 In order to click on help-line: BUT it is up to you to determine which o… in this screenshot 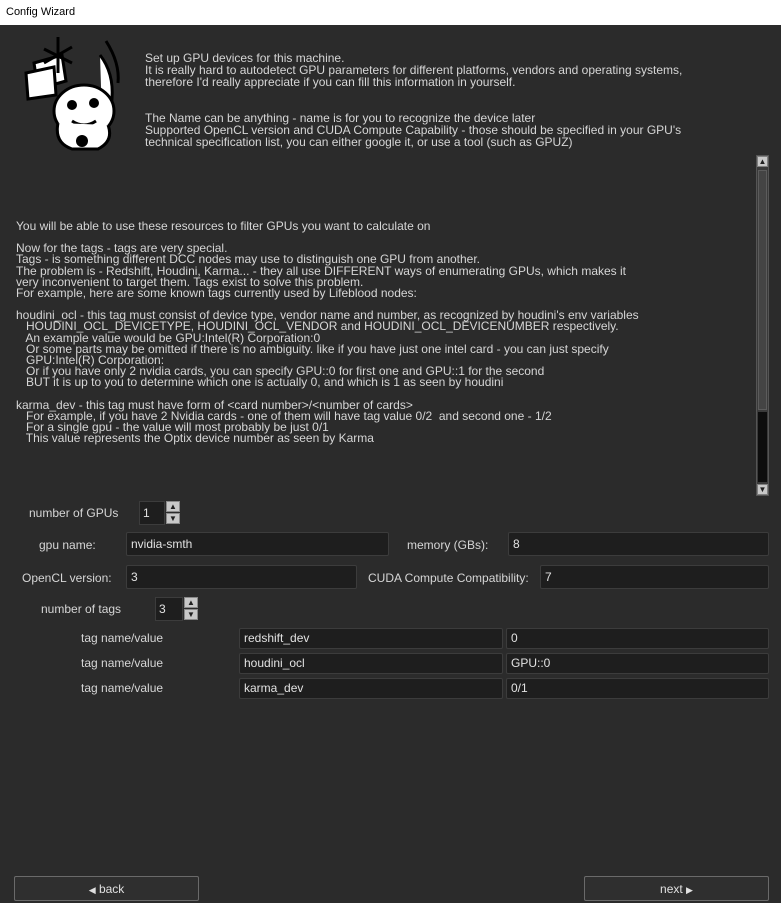, I will do `click(260, 382)`.